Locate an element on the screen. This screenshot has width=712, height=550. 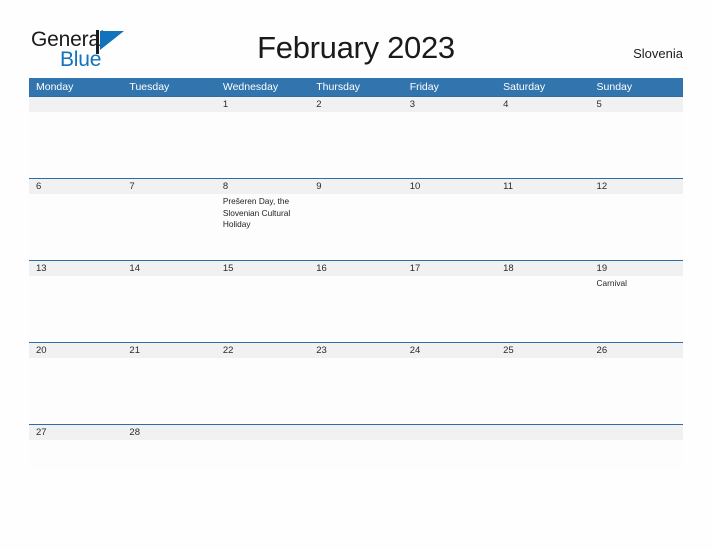
day-number: 2 is located at coordinates (355, 104).